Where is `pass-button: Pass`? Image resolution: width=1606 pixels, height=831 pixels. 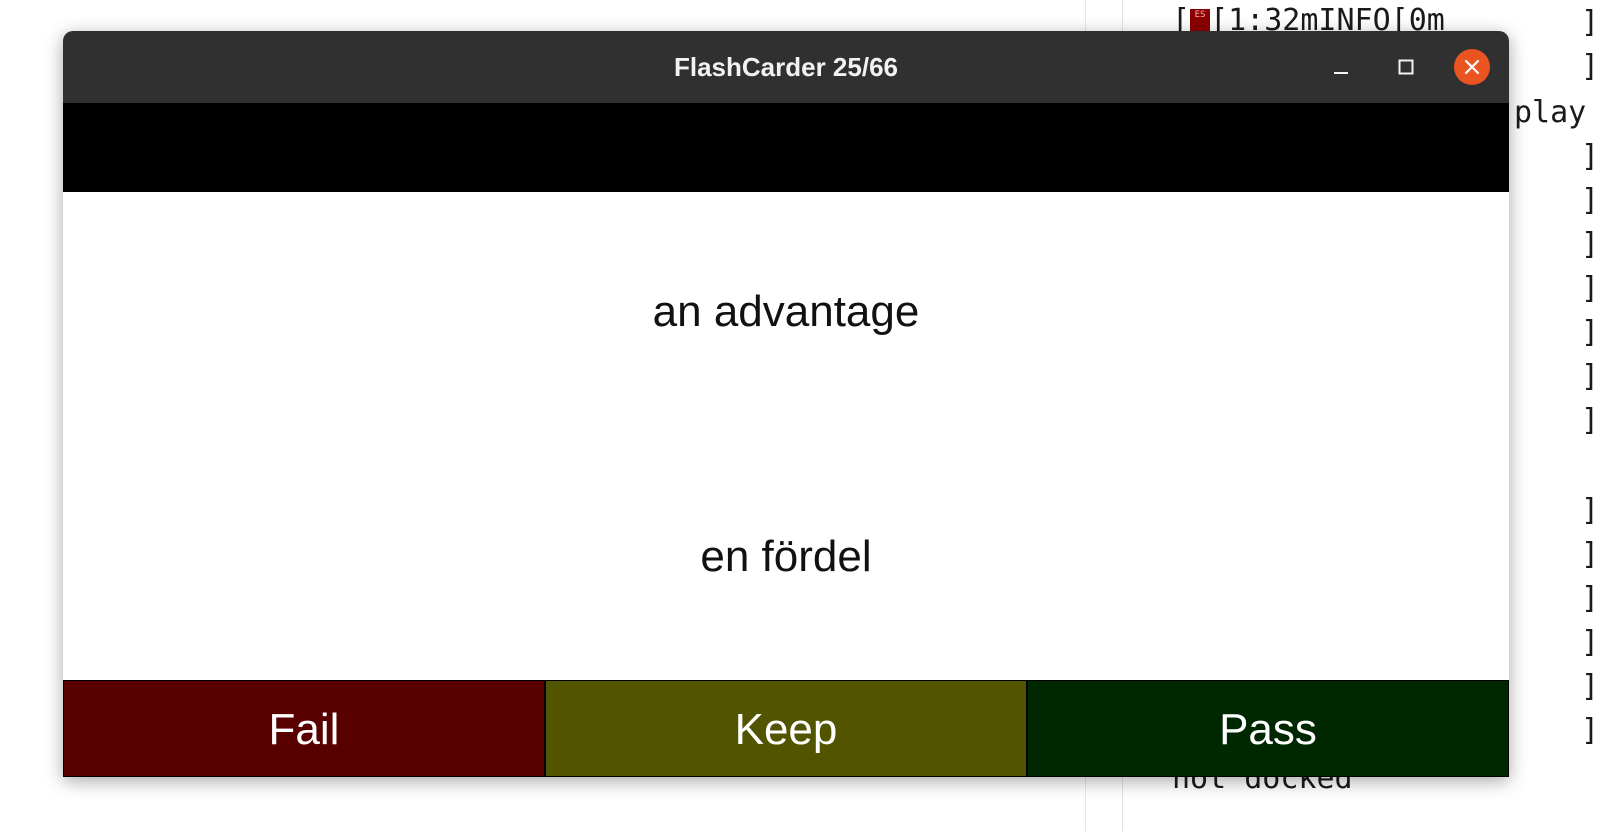 pass-button: Pass is located at coordinates (1268, 728).